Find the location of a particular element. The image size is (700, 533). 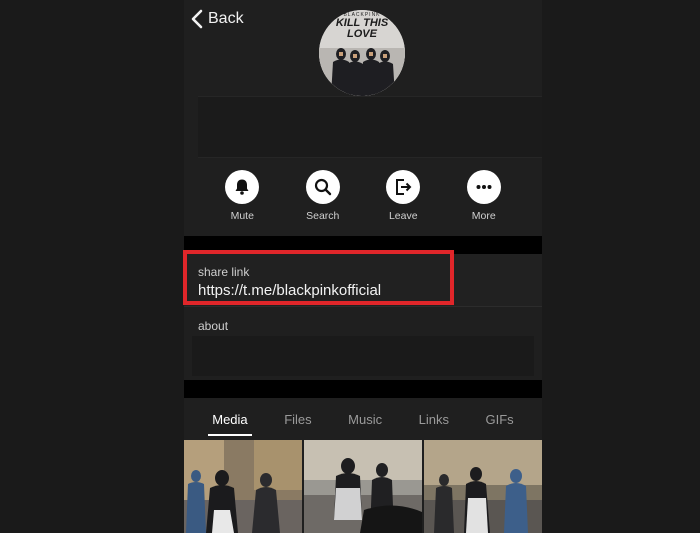

about-row: about is located at coordinates (363, 343).